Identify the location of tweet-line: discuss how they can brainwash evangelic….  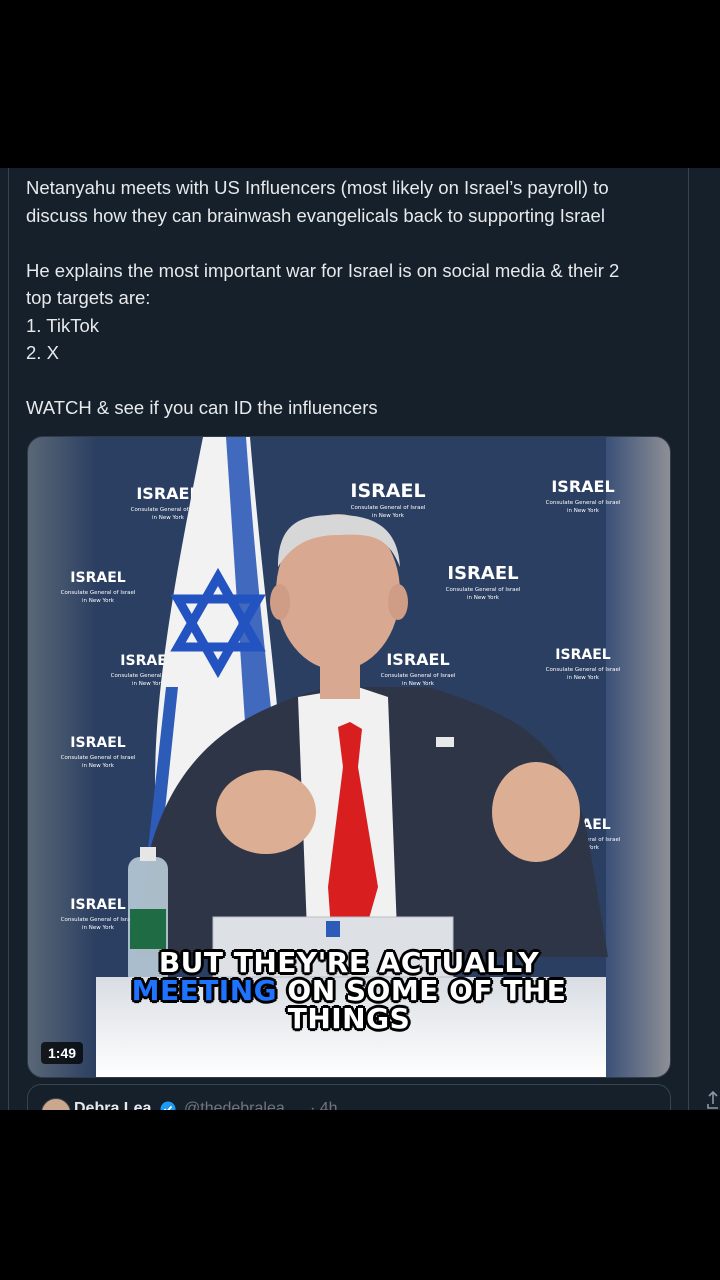
(315, 215).